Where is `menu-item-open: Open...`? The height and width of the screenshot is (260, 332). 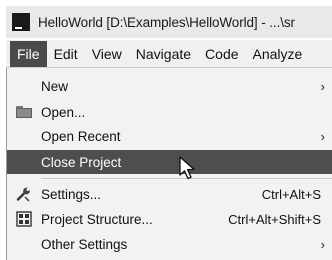
menu-item-open: Open... is located at coordinates (169, 112).